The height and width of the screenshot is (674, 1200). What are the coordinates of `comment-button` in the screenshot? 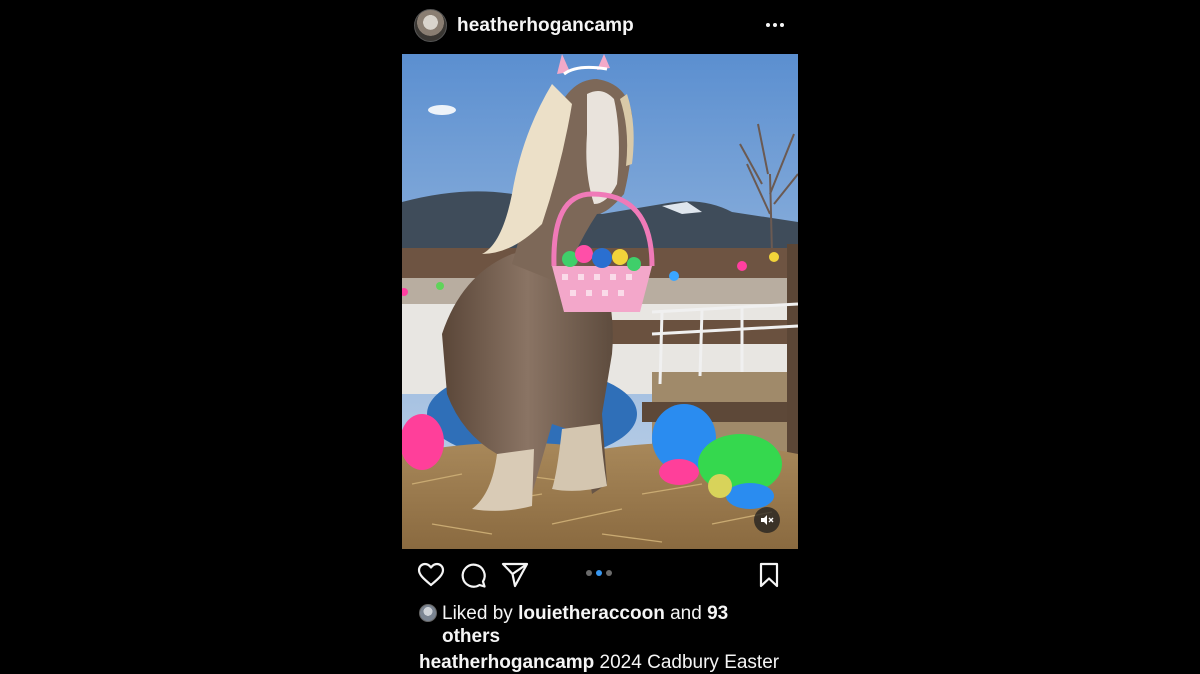 It's located at (473, 575).